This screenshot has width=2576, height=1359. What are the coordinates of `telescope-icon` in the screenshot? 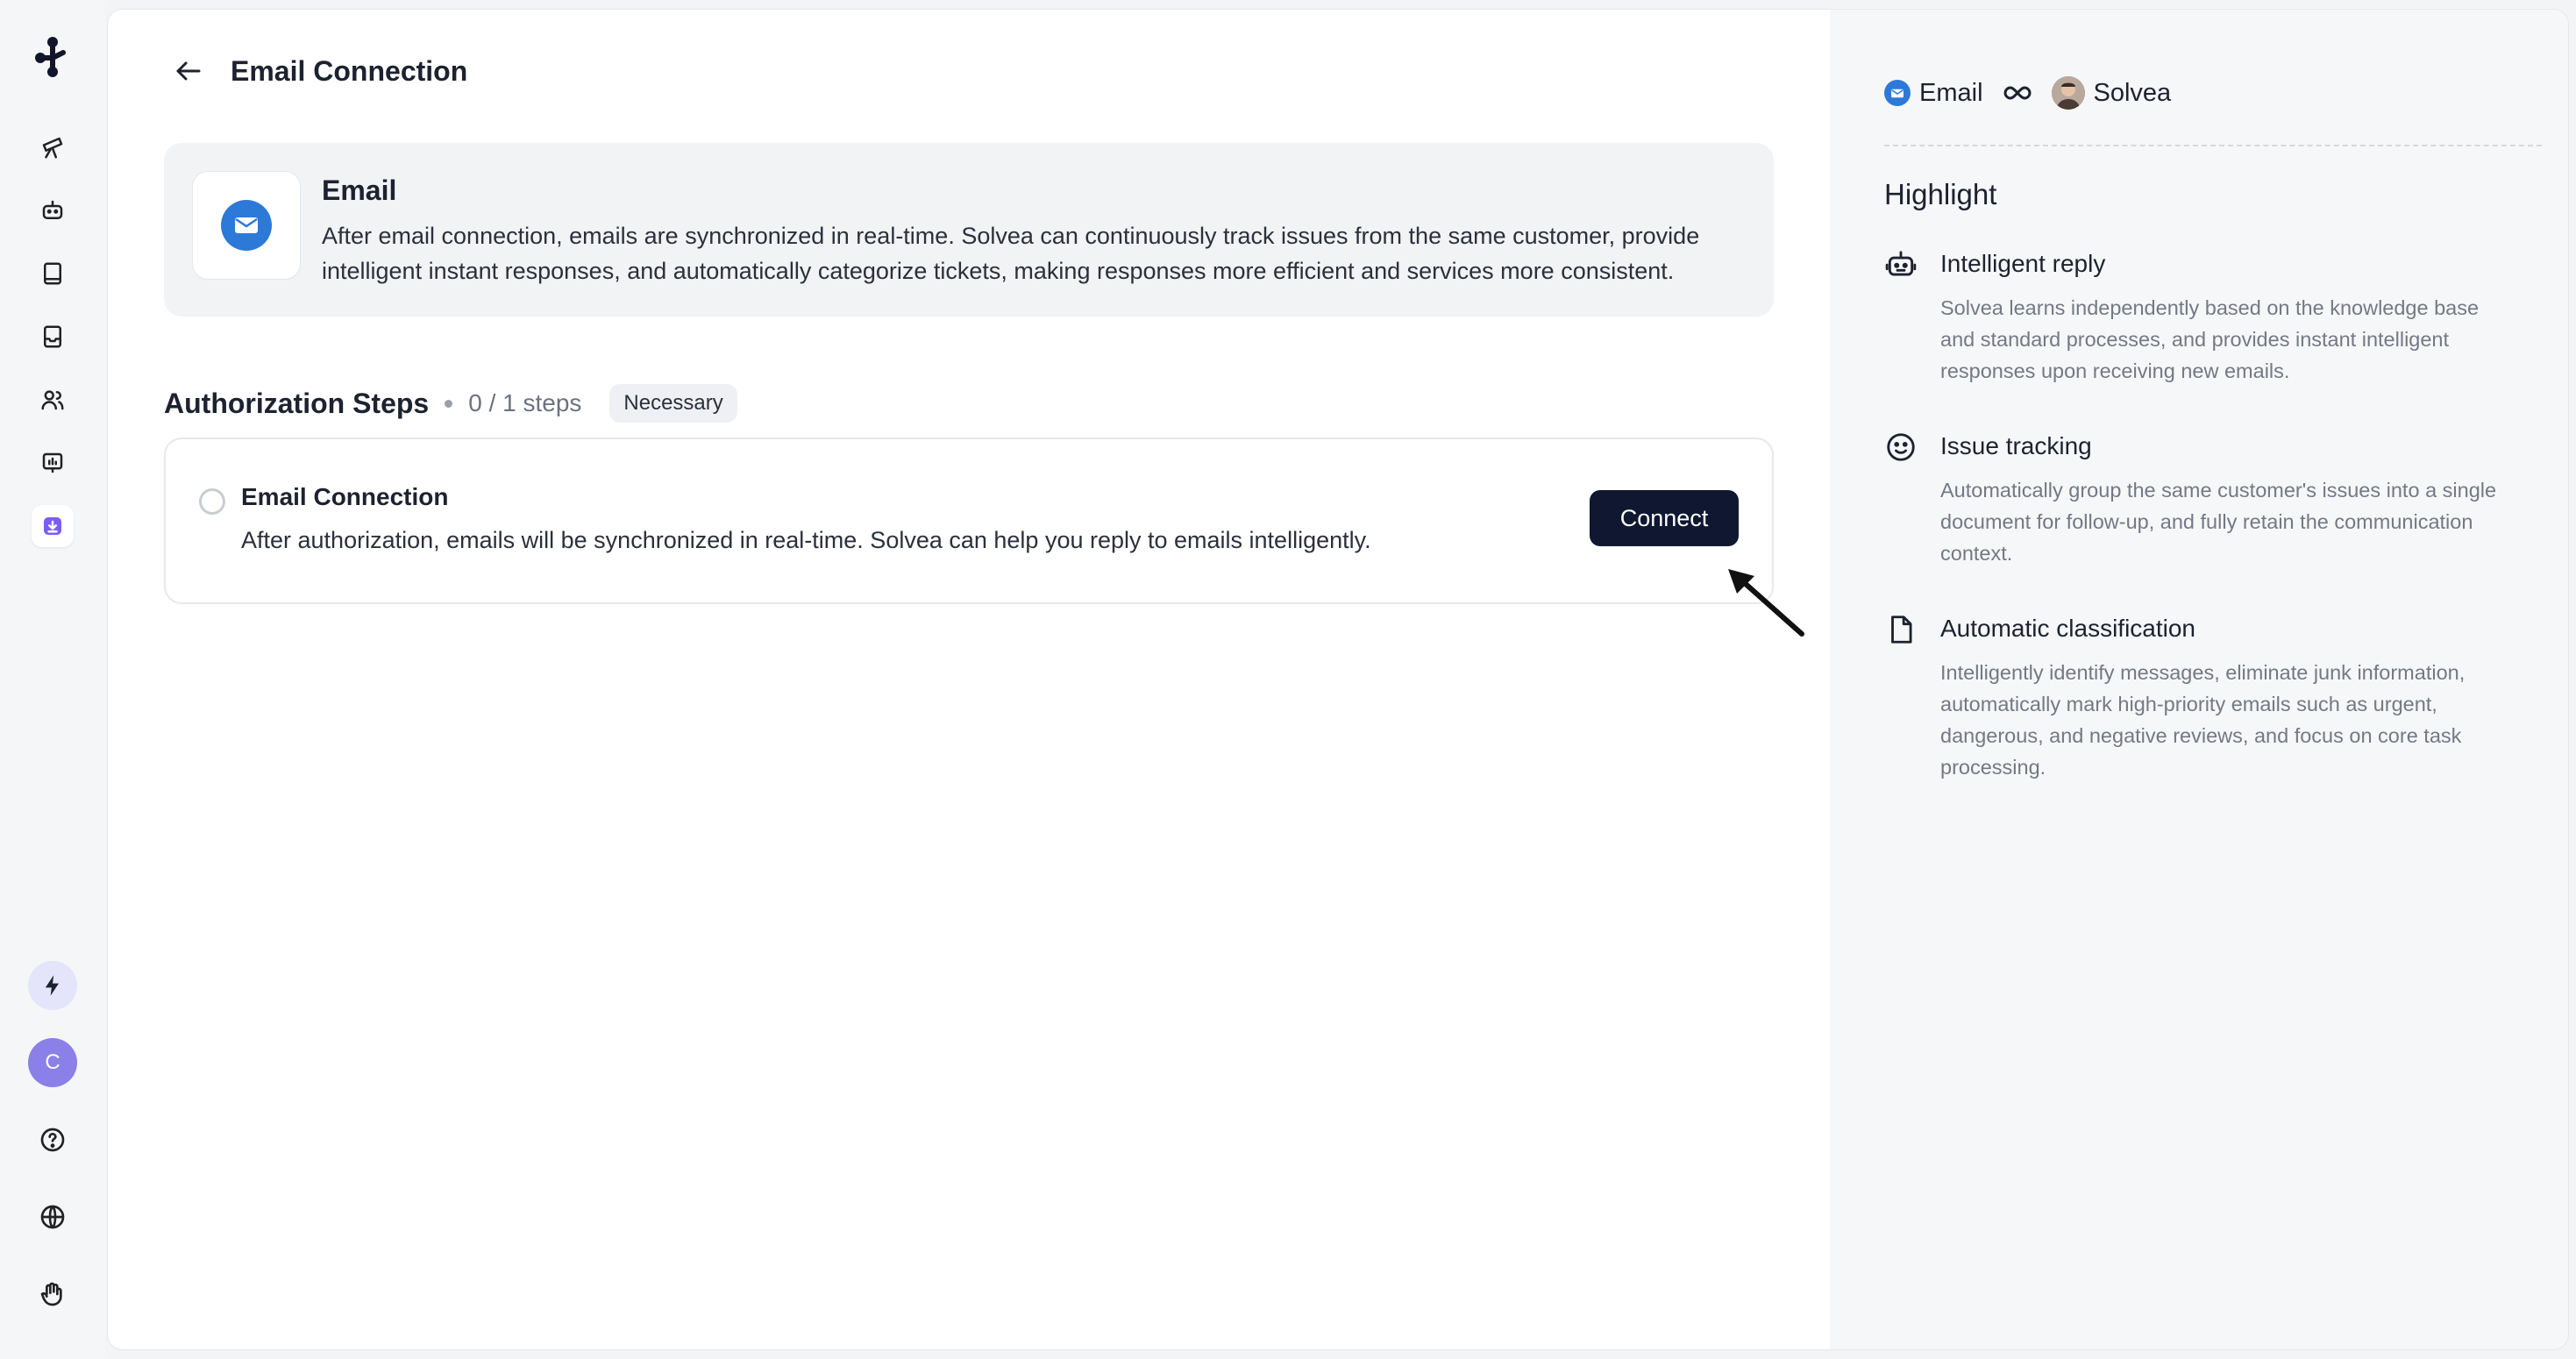 It's located at (52, 148).